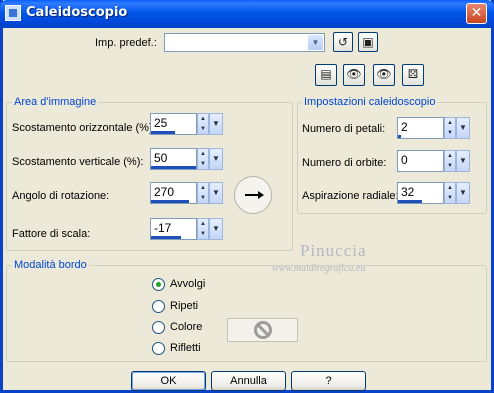 The height and width of the screenshot is (393, 494). What do you see at coordinates (244, 42) in the screenshot?
I see `presets-dropdown: ▼` at bounding box center [244, 42].